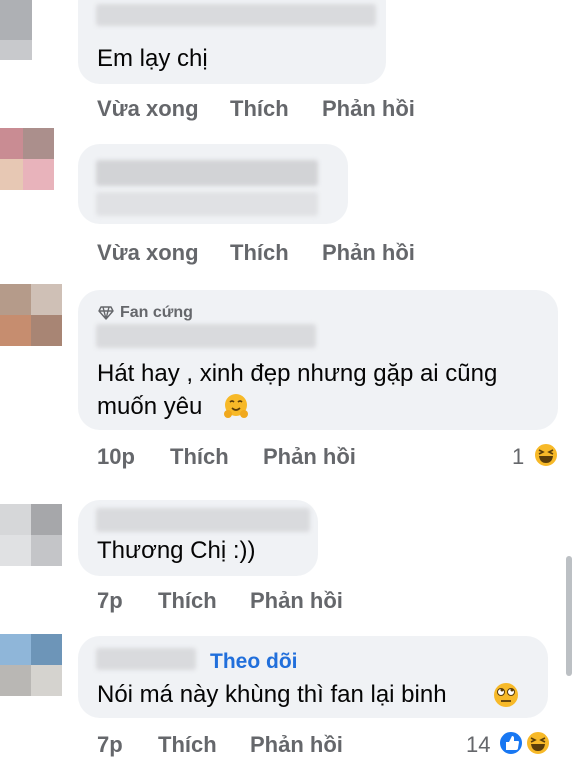 This screenshot has height=771, width=580. What do you see at coordinates (116, 457) in the screenshot?
I see `comment-time: 10p` at bounding box center [116, 457].